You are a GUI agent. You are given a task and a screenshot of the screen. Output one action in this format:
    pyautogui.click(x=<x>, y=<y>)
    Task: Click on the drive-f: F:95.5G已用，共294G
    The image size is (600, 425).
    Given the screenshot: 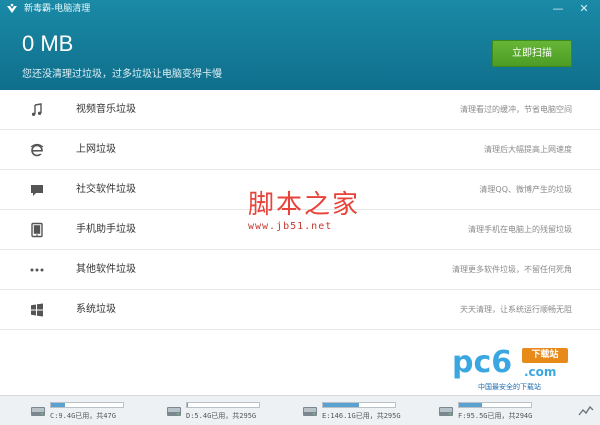 What is the action you would take?
    pyautogui.click(x=503, y=412)
    